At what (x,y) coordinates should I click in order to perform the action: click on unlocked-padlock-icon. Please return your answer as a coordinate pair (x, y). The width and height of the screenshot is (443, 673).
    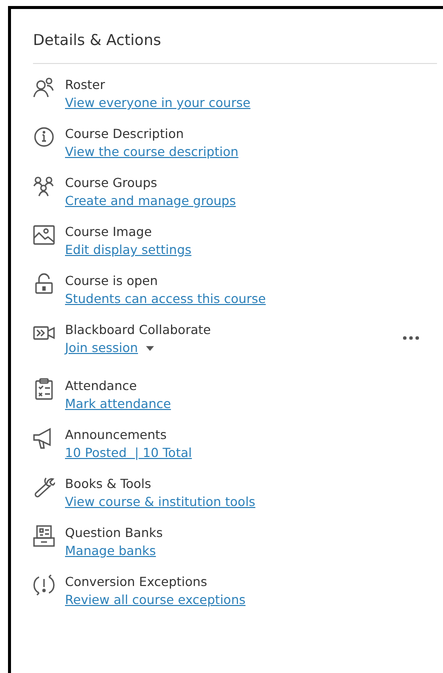
    Looking at the image, I should click on (44, 284).